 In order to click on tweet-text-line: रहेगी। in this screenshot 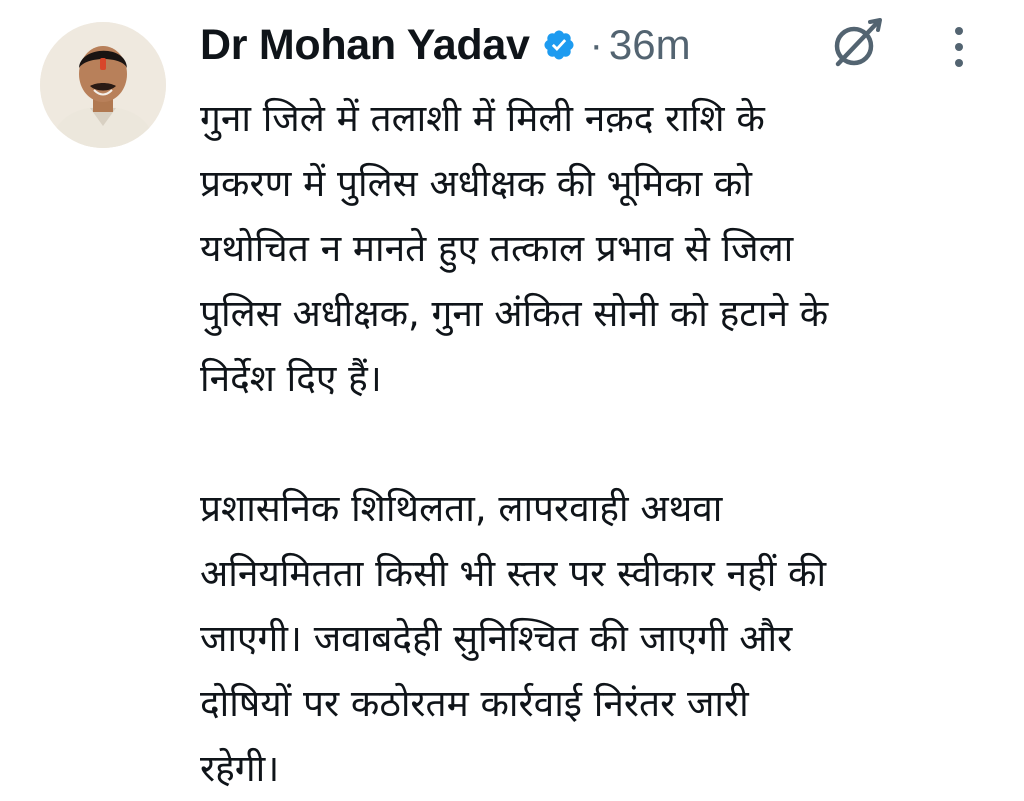, I will do `click(240, 768)`.